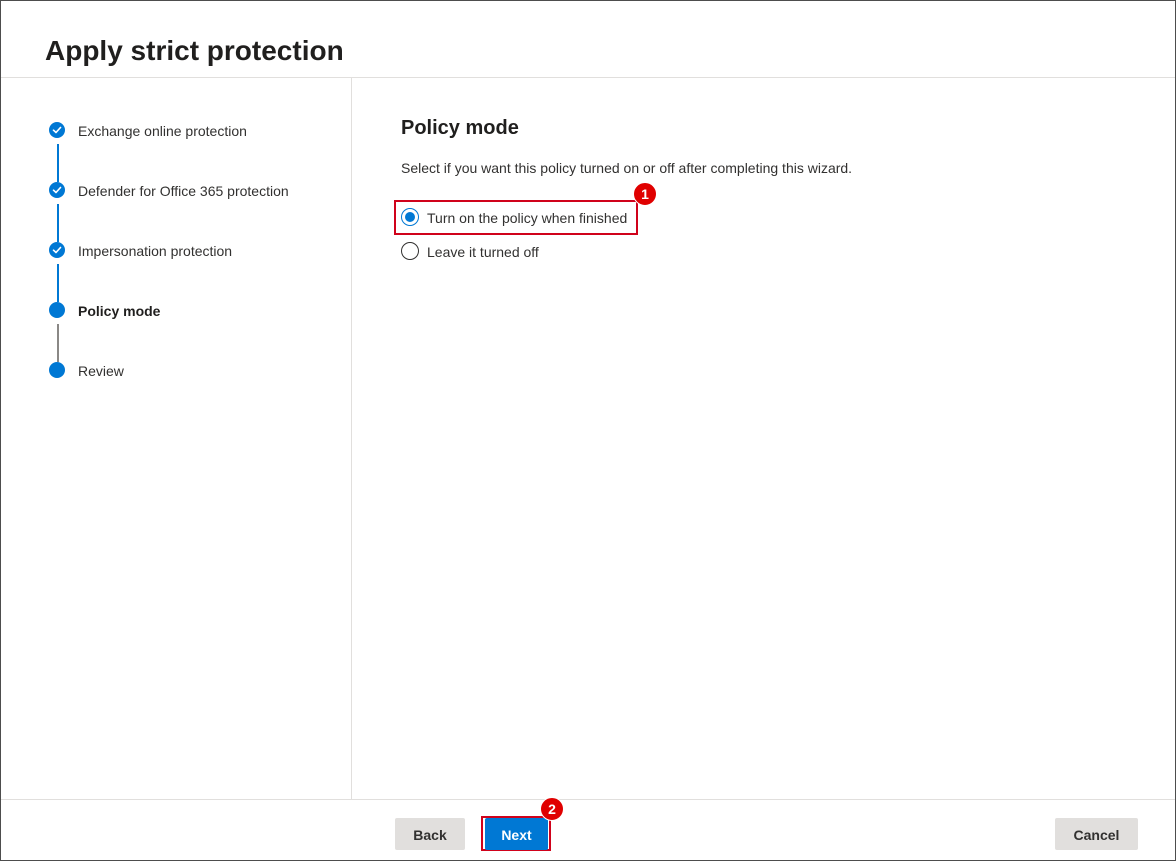 Image resolution: width=1176 pixels, height=861 pixels. I want to click on step-label: Impersonation protection, so click(155, 251).